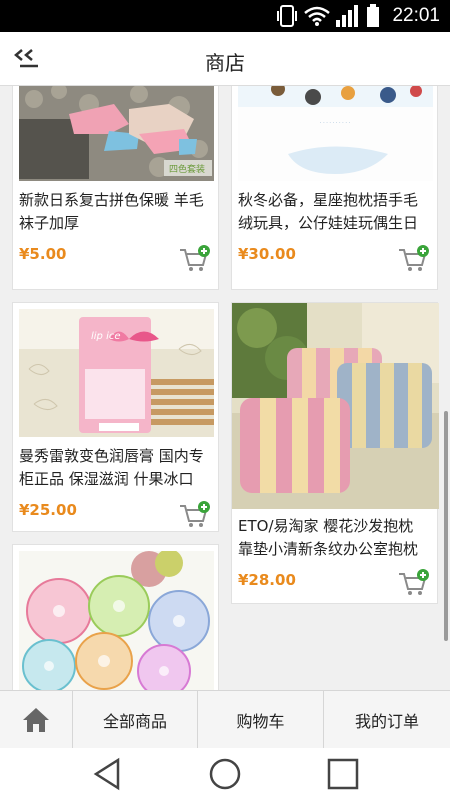  I want to click on system-home-button, so click(225, 774).